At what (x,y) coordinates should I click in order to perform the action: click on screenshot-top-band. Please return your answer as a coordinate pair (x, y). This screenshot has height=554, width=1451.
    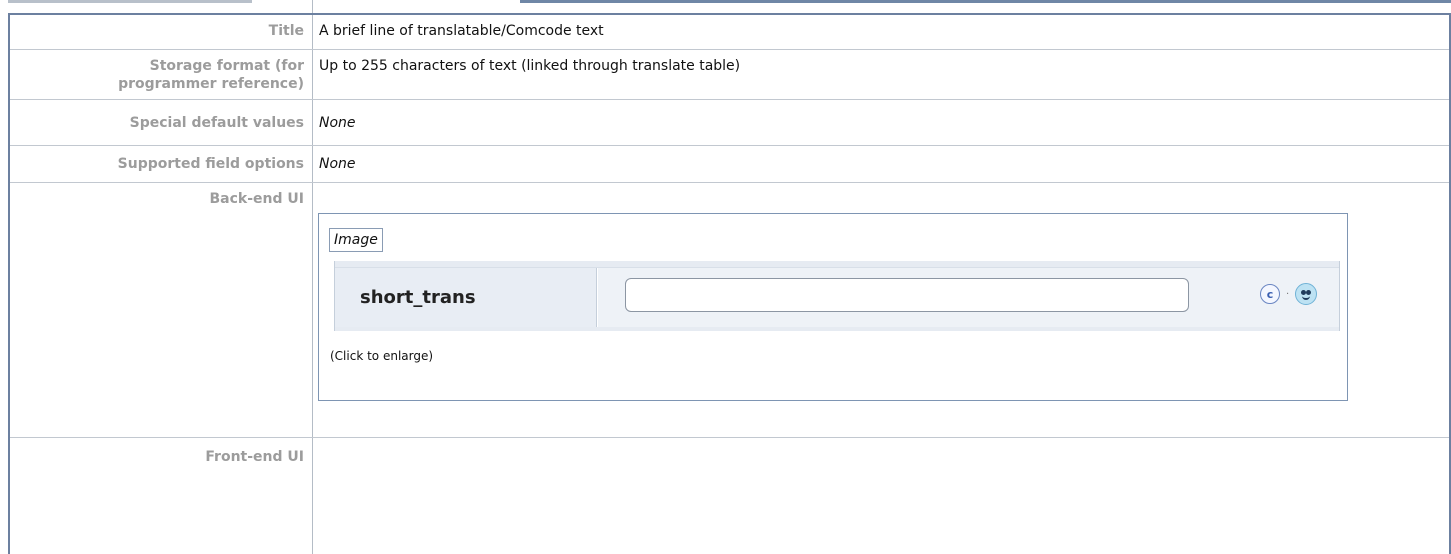
    Looking at the image, I should click on (837, 264).